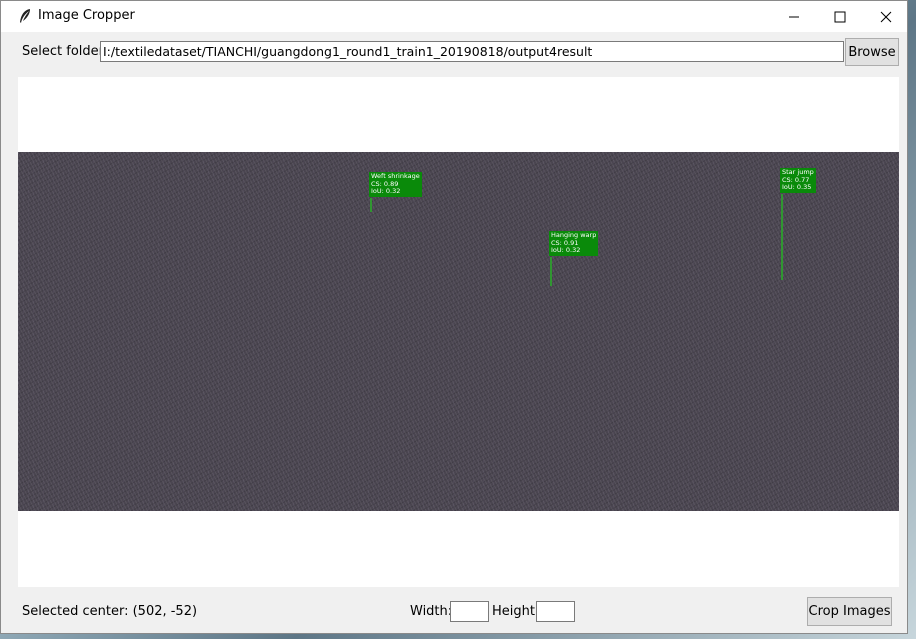 This screenshot has height=639, width=916. What do you see at coordinates (110, 611) in the screenshot?
I see `selected-center-status: Selected center: (502, -52)` at bounding box center [110, 611].